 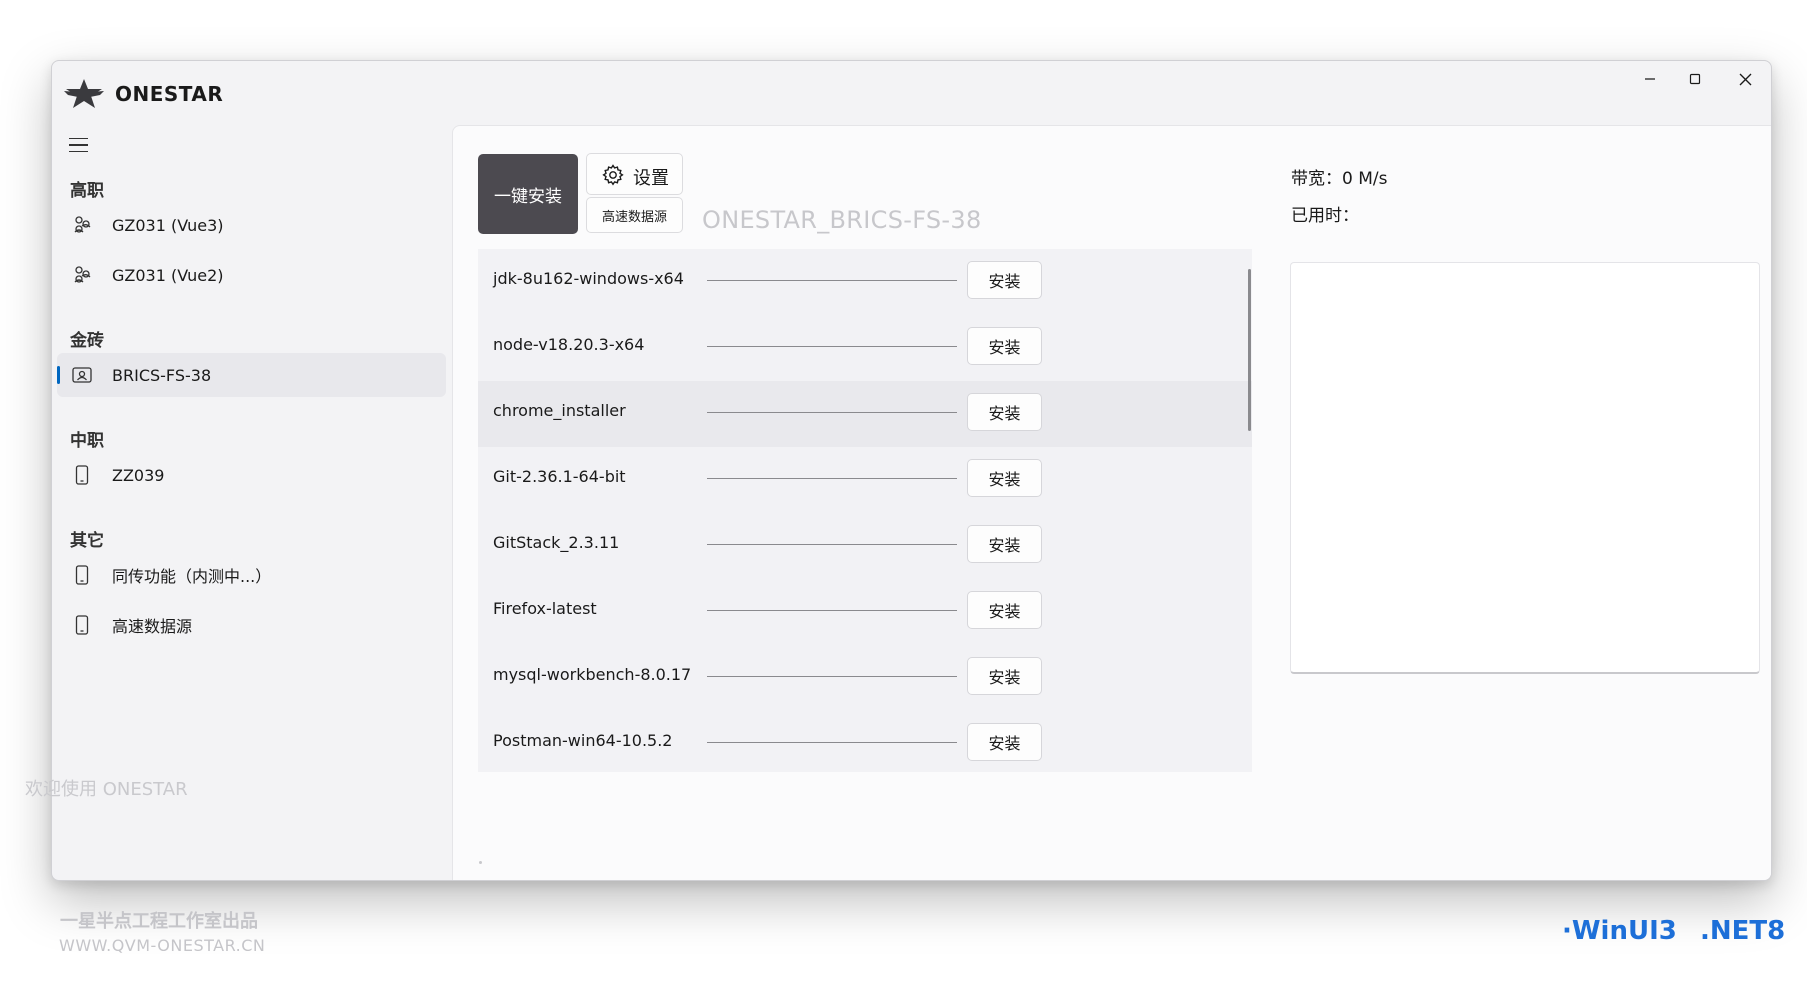 What do you see at coordinates (251, 225) in the screenshot?
I see `sidebar-item-gz031-vue3: GZ031 (Vue3)` at bounding box center [251, 225].